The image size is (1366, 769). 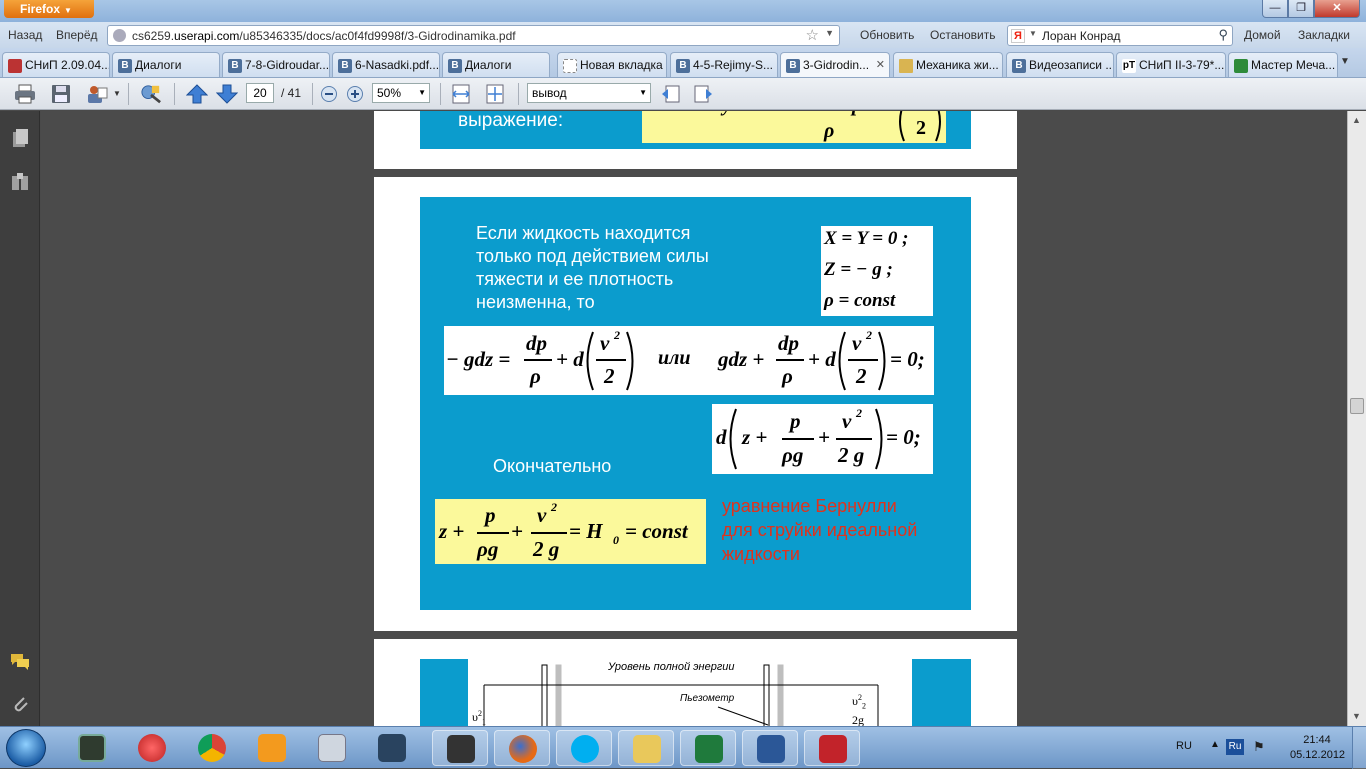 I want to click on clock: 21:44 05.12.2012, so click(x=1318, y=748).